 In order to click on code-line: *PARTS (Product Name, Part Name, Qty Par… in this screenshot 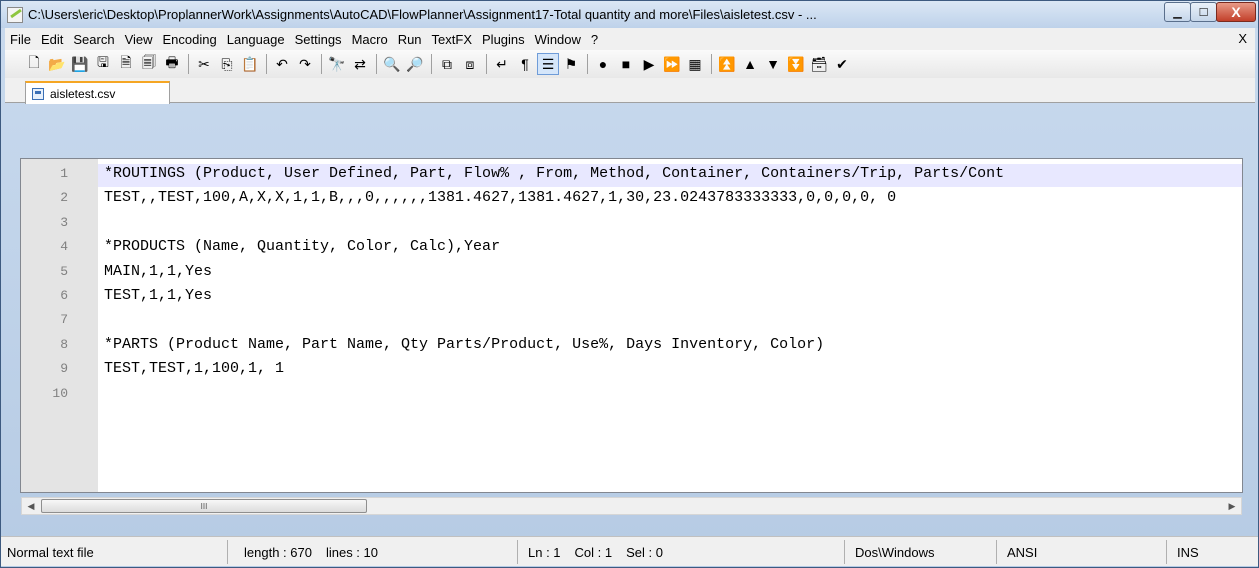, I will do `click(464, 344)`.